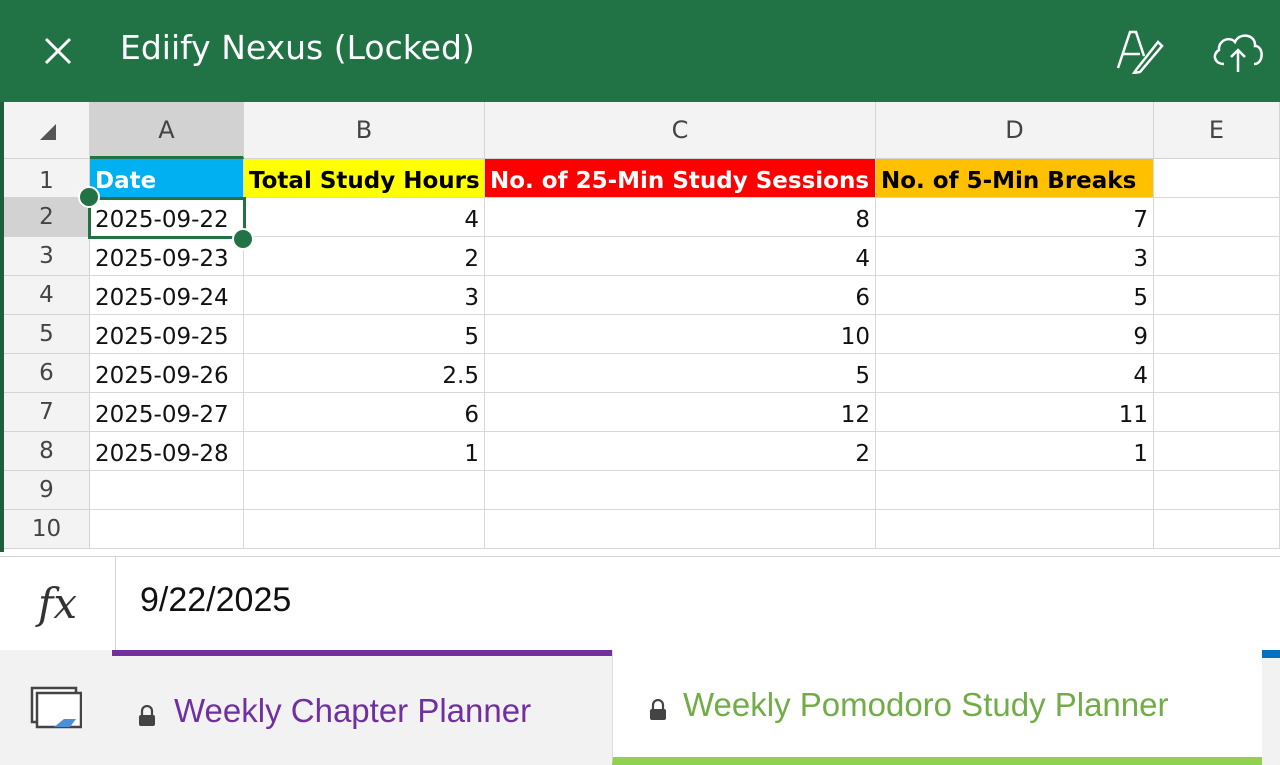  Describe the element at coordinates (680, 412) in the screenshot. I see `cell-sessions: 12` at that location.